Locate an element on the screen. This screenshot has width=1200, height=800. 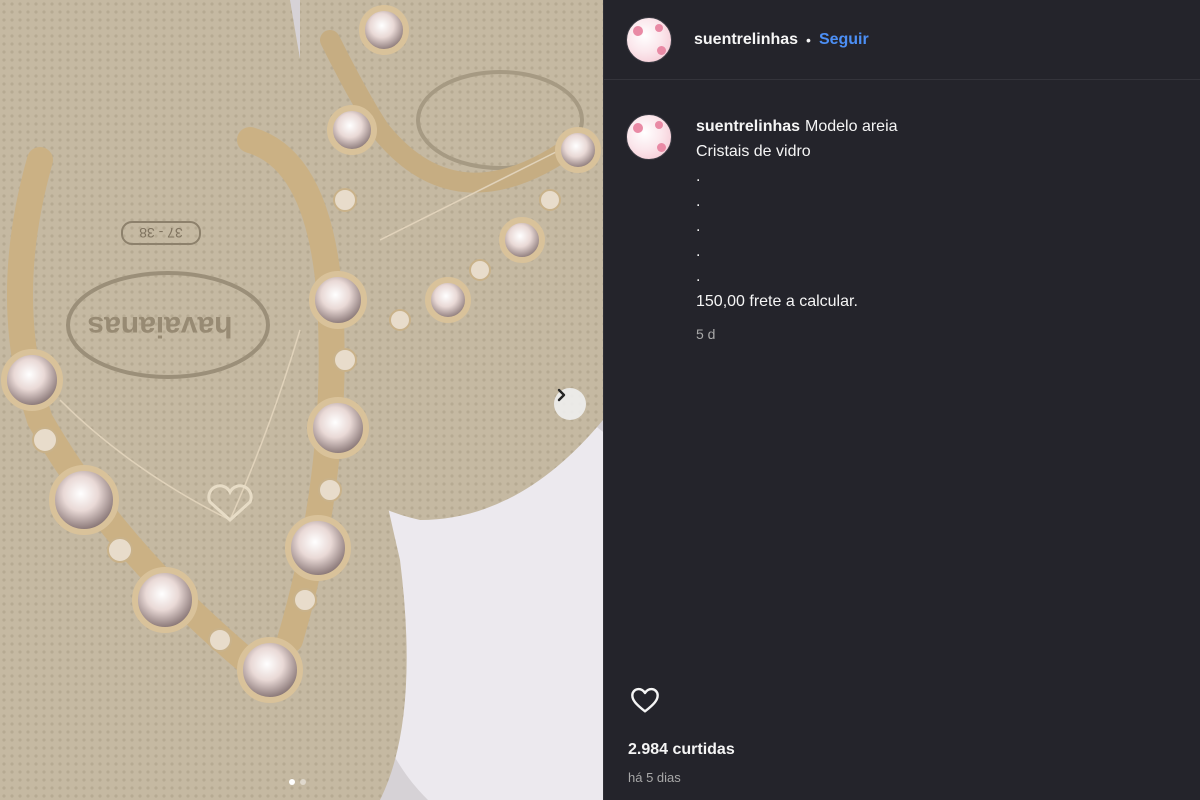
likes-count: 2.984 curtidas is located at coordinates (681, 750).